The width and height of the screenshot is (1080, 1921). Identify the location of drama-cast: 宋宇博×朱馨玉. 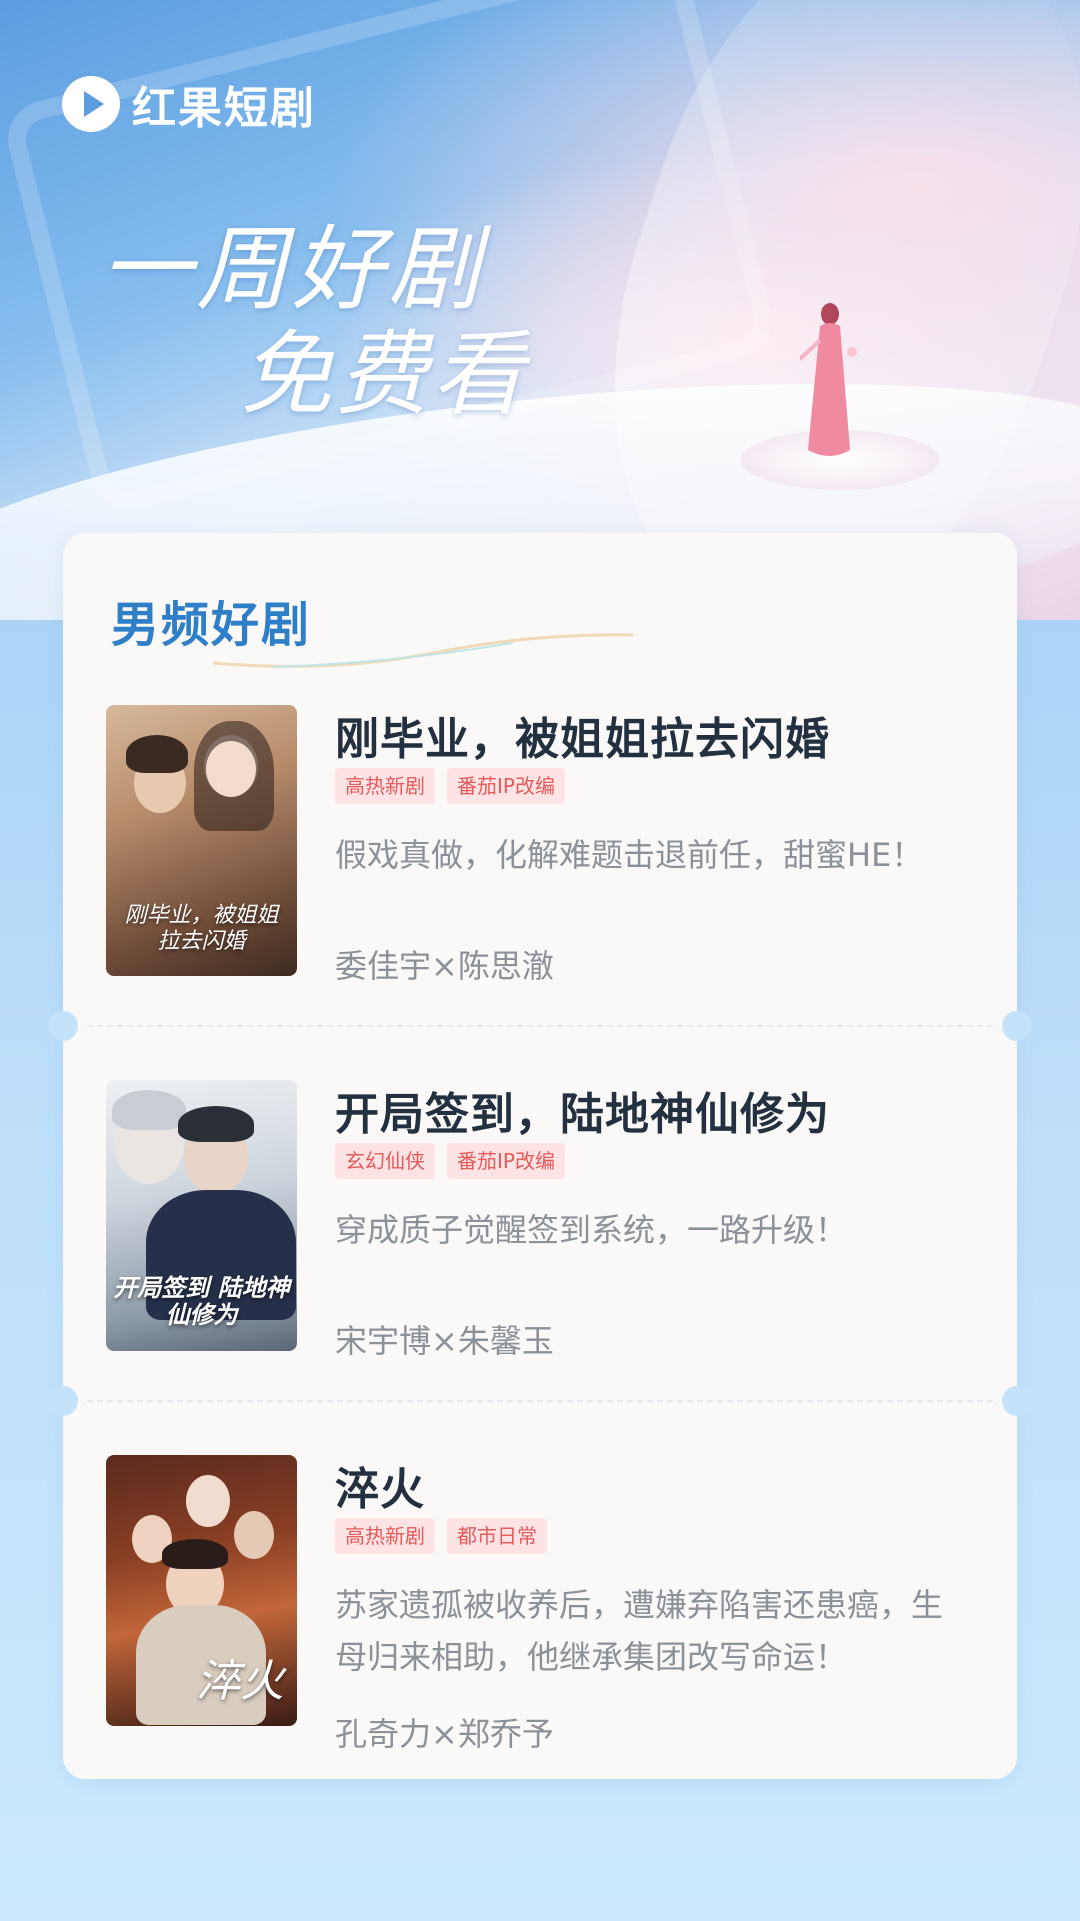
(444, 1341).